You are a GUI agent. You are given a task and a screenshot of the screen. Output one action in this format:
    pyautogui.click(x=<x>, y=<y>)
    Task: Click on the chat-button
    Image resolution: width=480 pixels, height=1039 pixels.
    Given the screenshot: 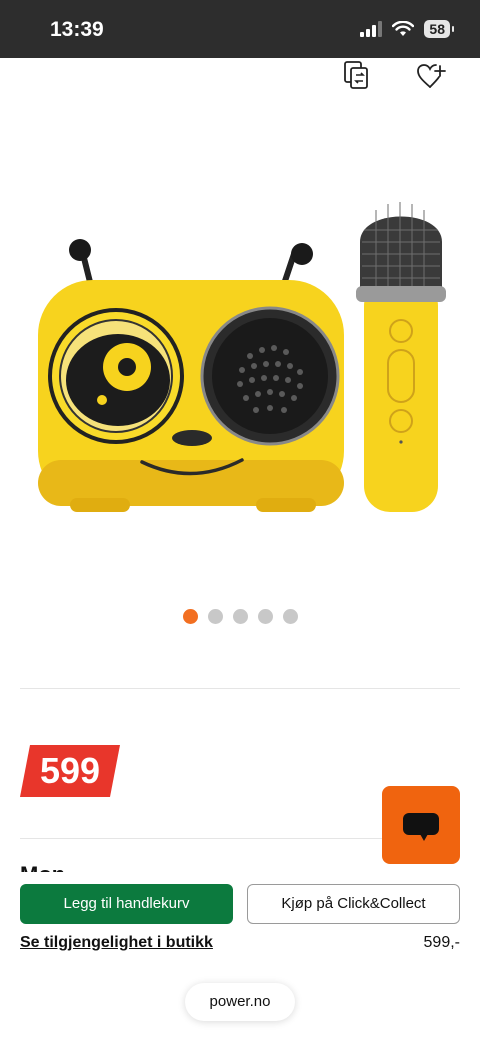 What is the action you would take?
    pyautogui.click(x=421, y=825)
    